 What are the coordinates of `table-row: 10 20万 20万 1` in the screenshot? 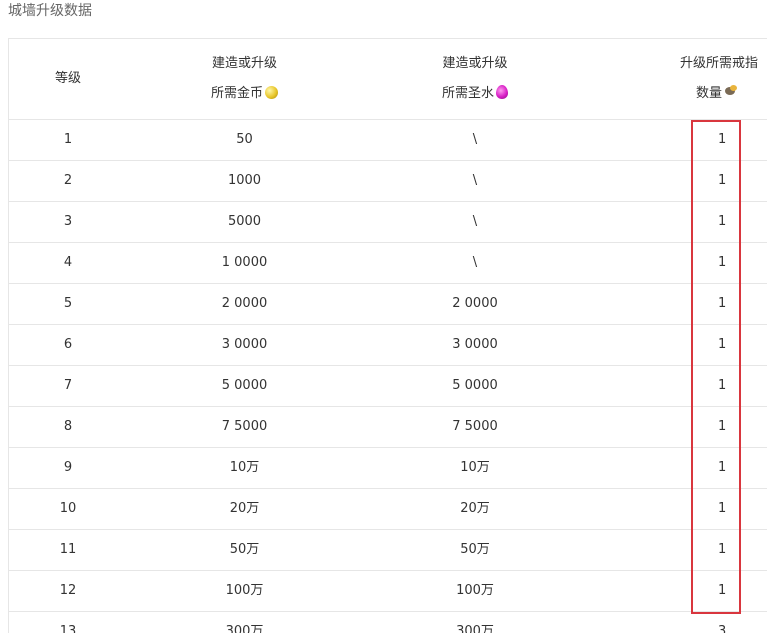 It's located at (388, 509).